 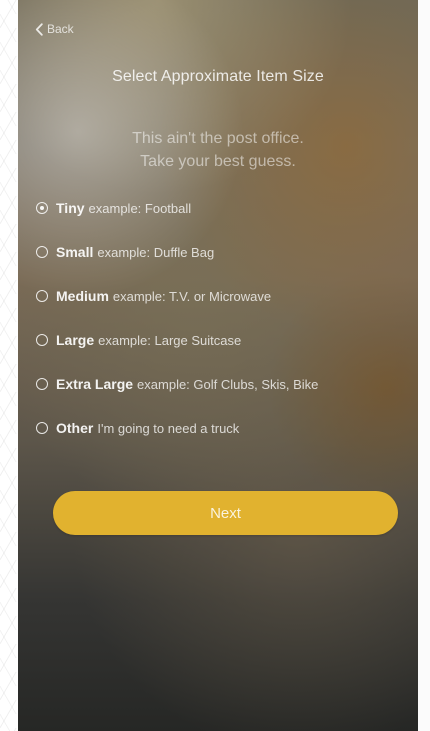 I want to click on radio-selected-icon, so click(x=42, y=208).